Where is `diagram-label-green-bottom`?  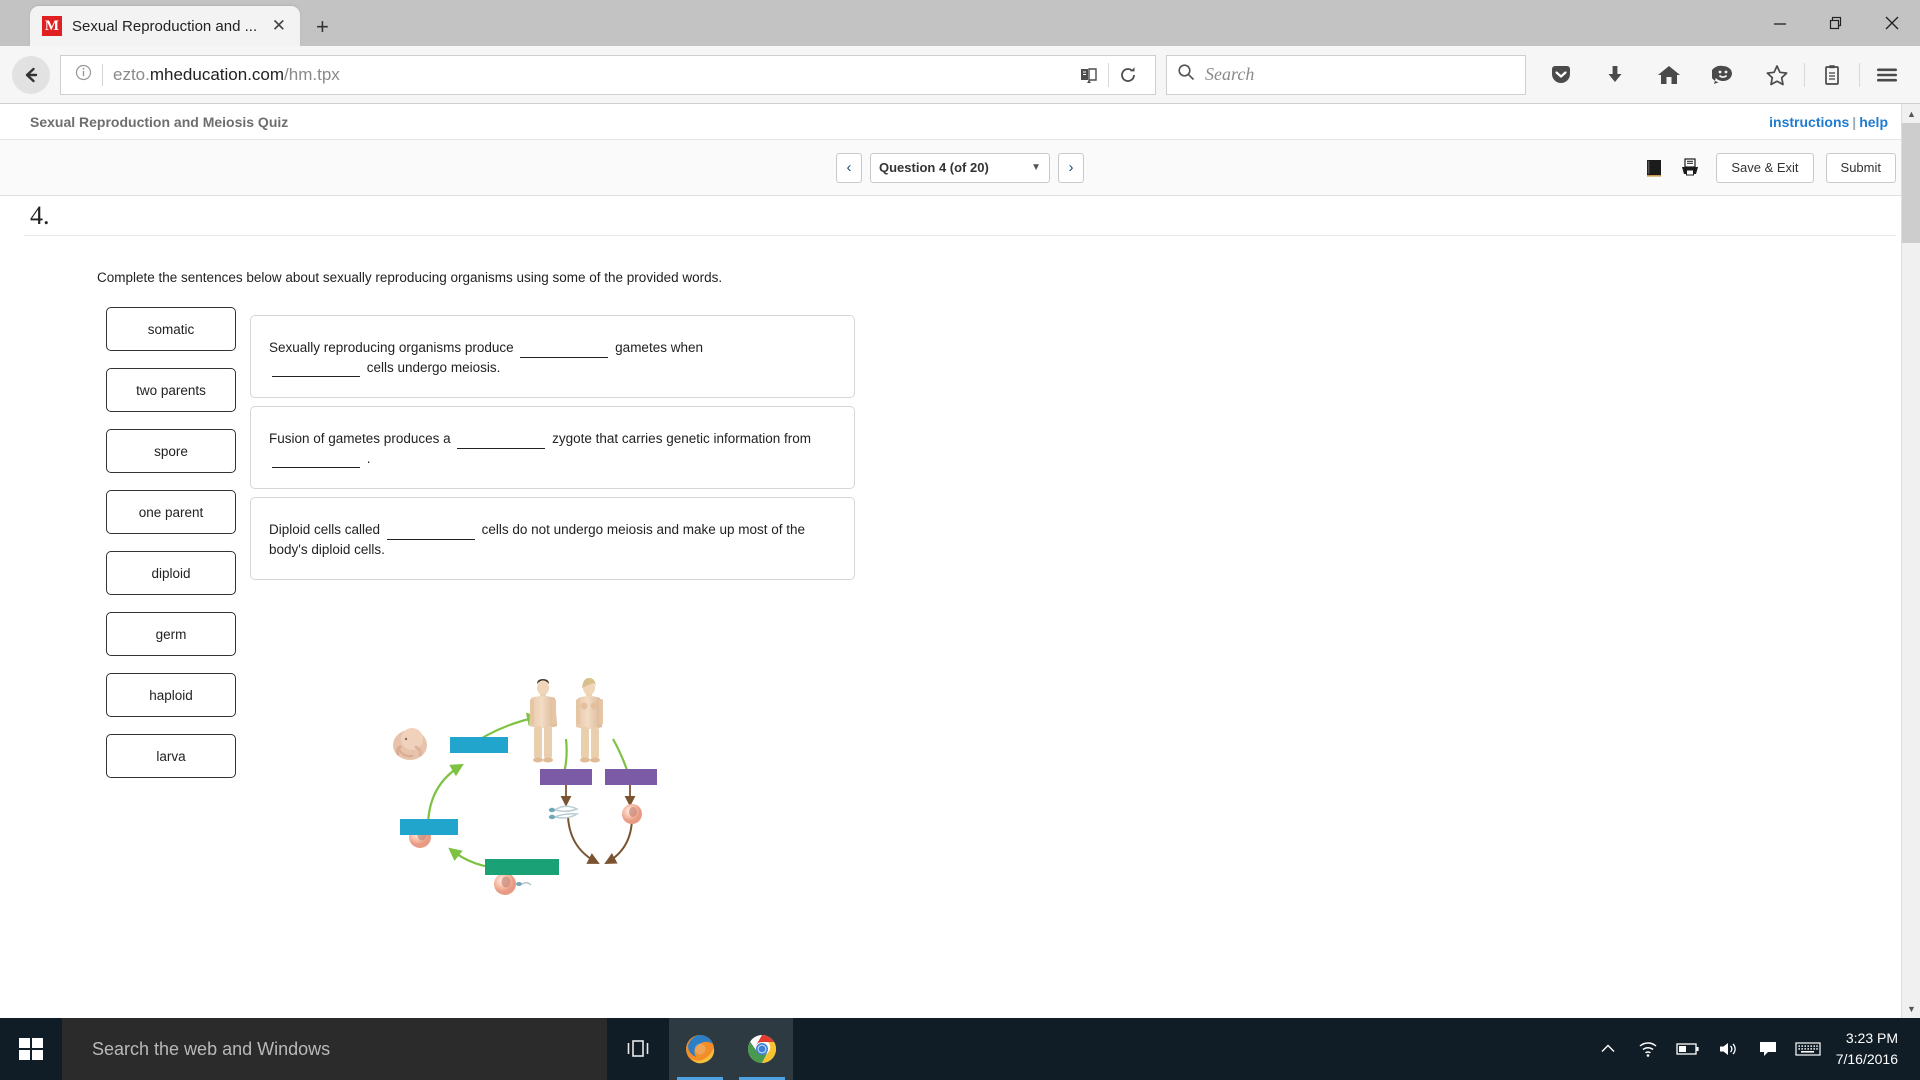 diagram-label-green-bottom is located at coordinates (522, 867).